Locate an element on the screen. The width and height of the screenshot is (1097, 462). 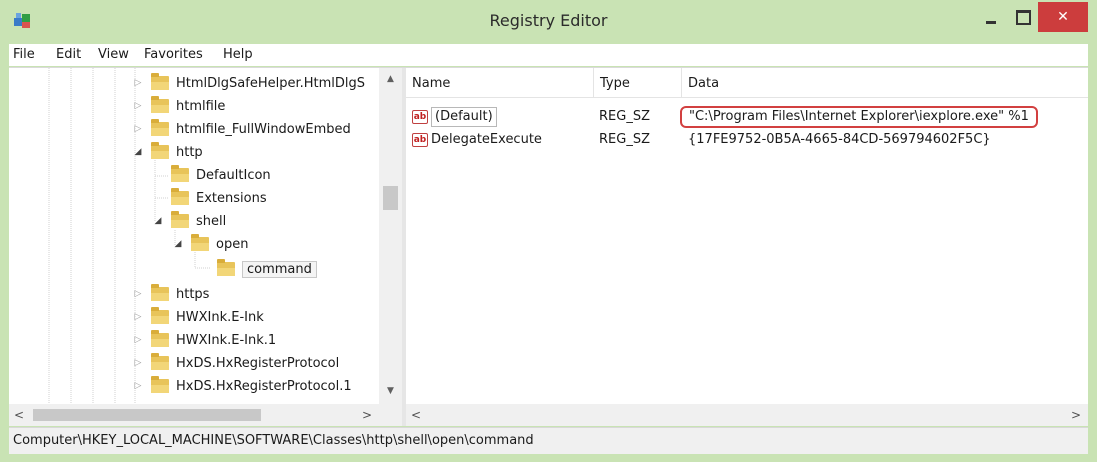
tree-vertical-scrollbar: ▲ ▼ is located at coordinates (390, 236).